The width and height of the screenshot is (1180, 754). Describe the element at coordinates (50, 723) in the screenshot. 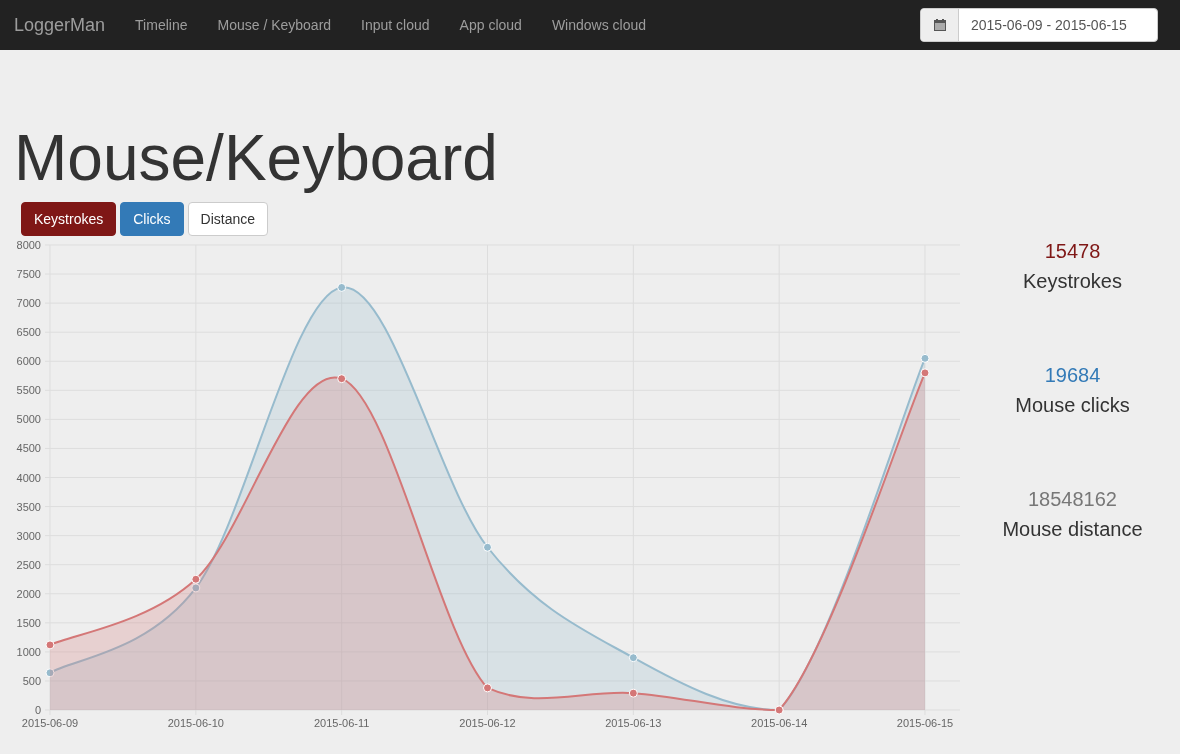

I see `x-tick-label: 2015-06-09` at that location.